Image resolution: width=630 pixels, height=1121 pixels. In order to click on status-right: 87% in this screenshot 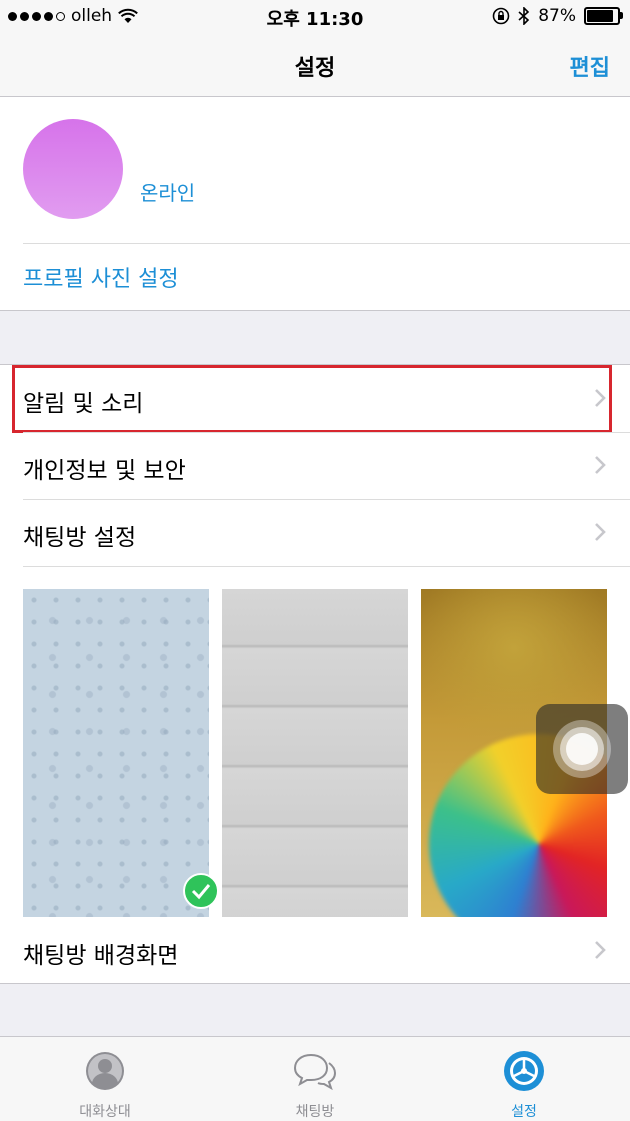, I will do `click(557, 16)`.